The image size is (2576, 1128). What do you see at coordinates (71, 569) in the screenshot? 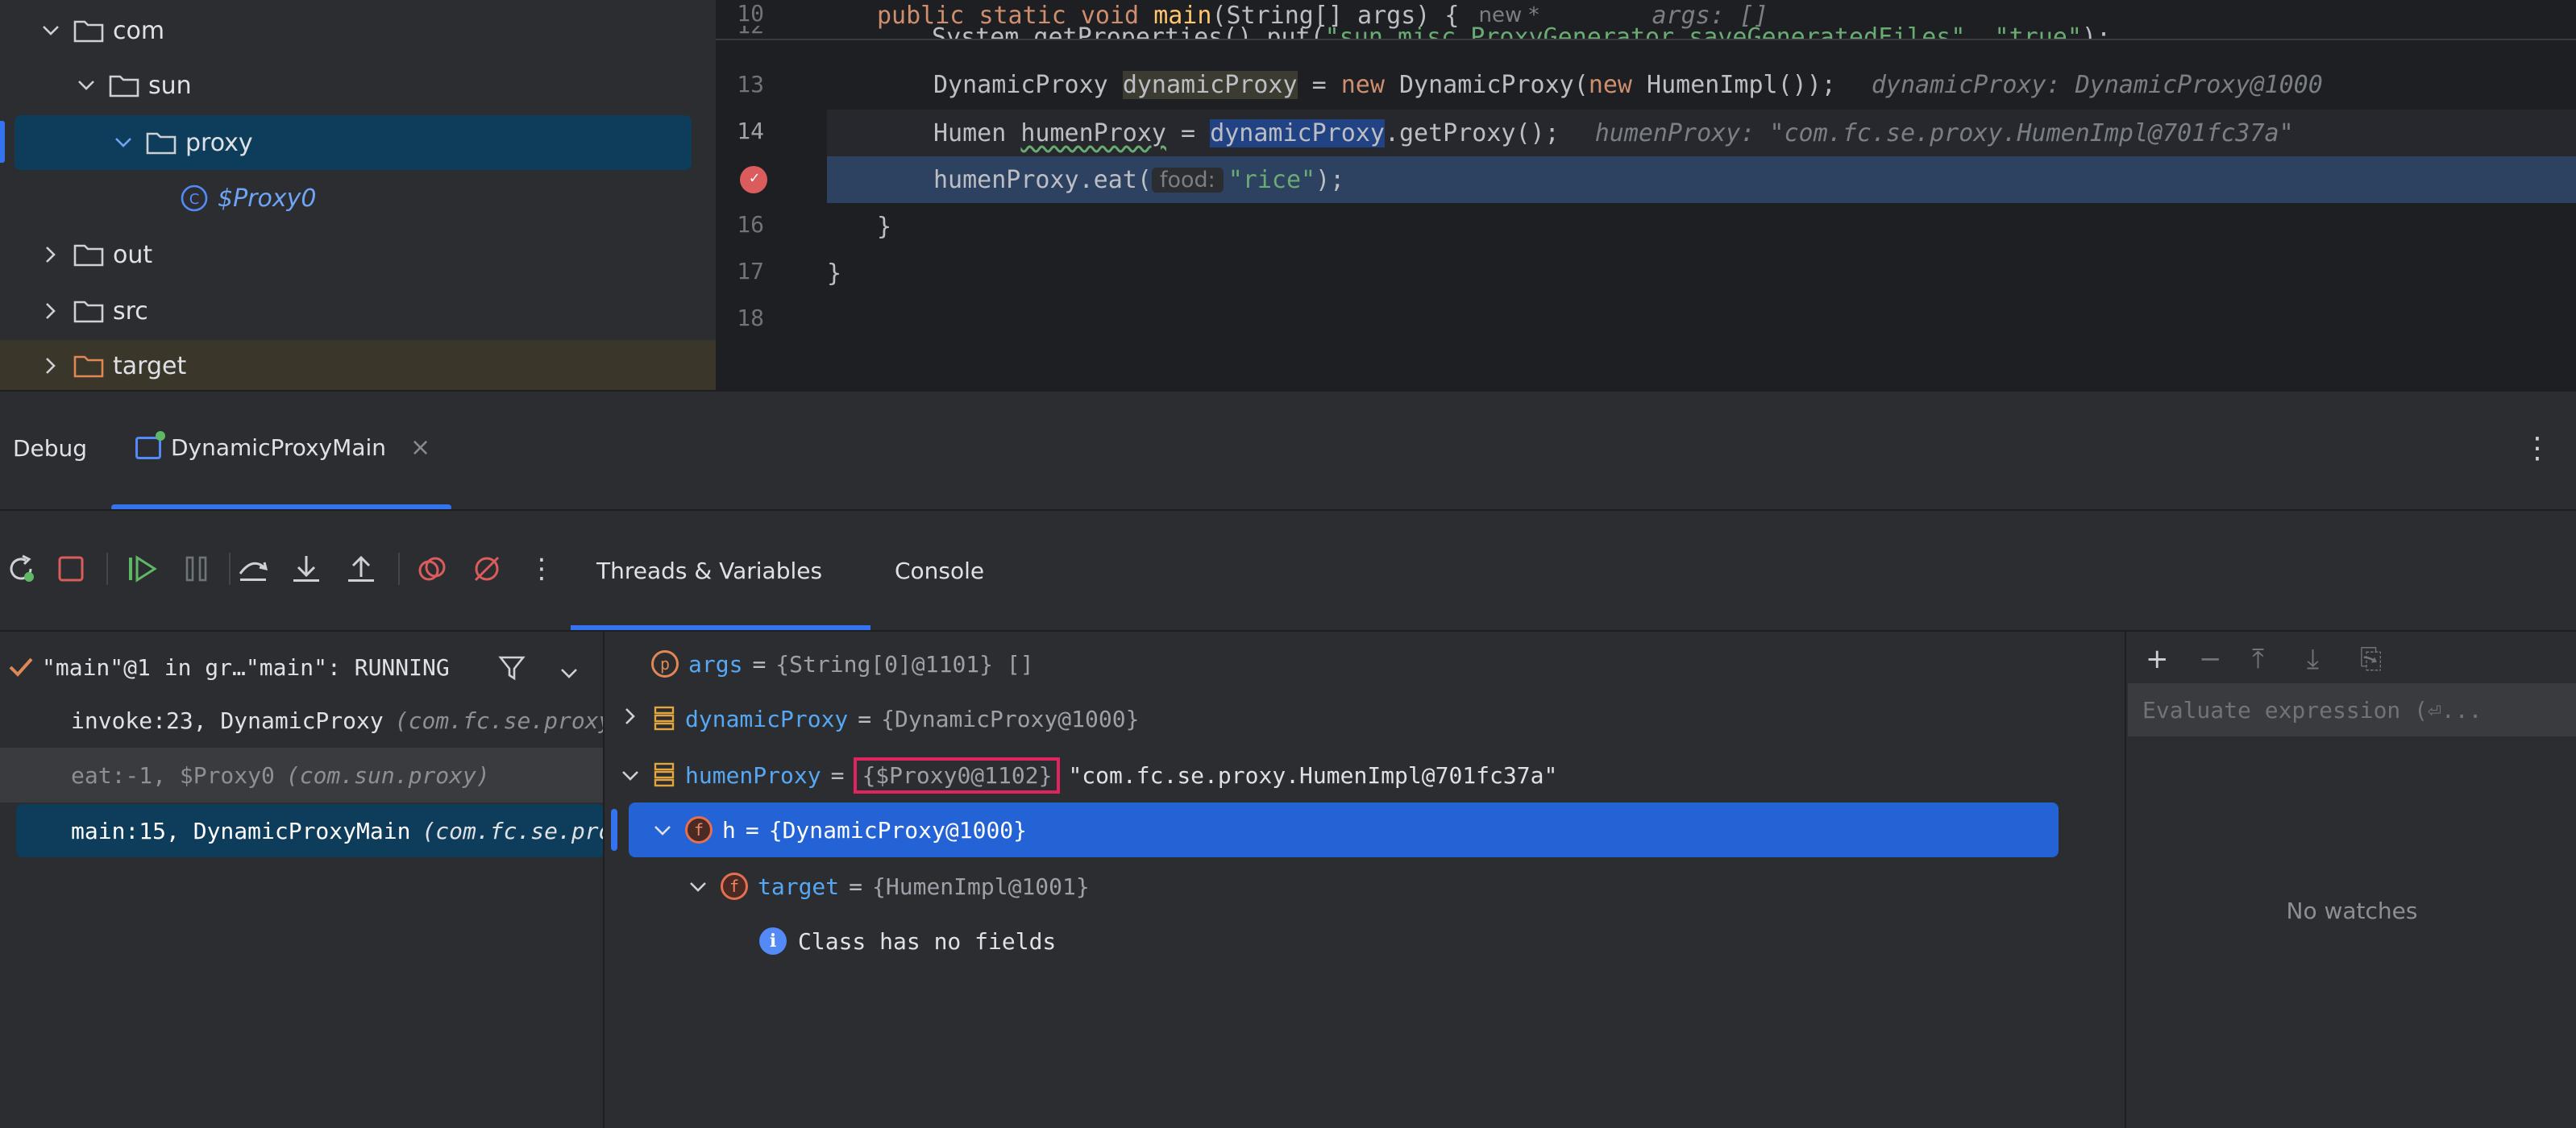
I see `stop-icon` at bounding box center [71, 569].